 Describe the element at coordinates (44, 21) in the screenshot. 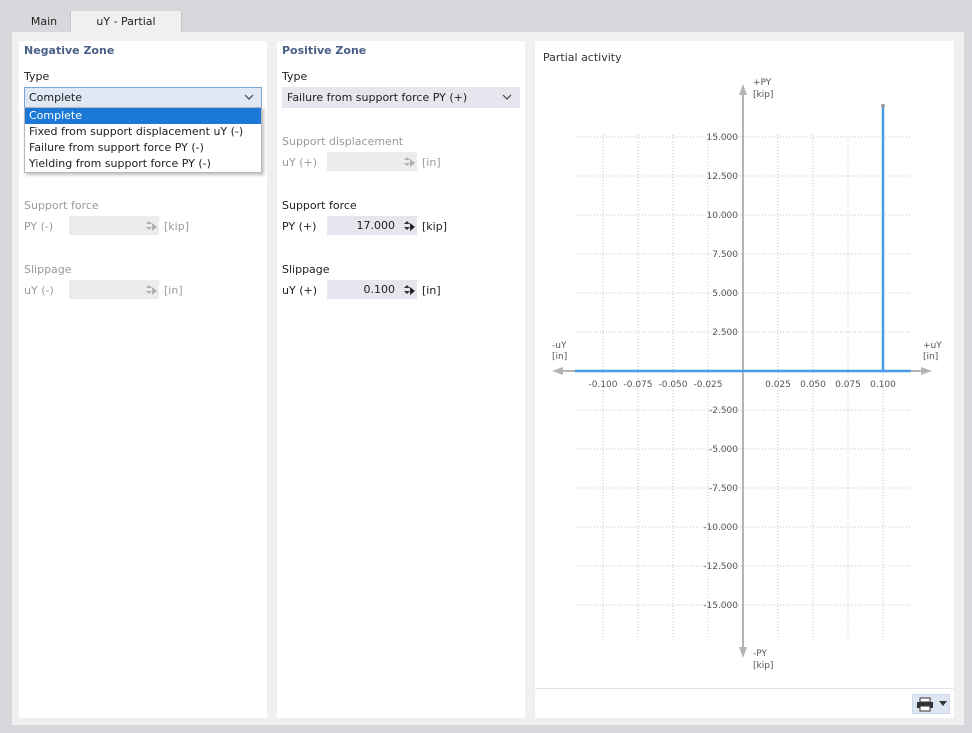

I see `tab-main: Main` at that location.